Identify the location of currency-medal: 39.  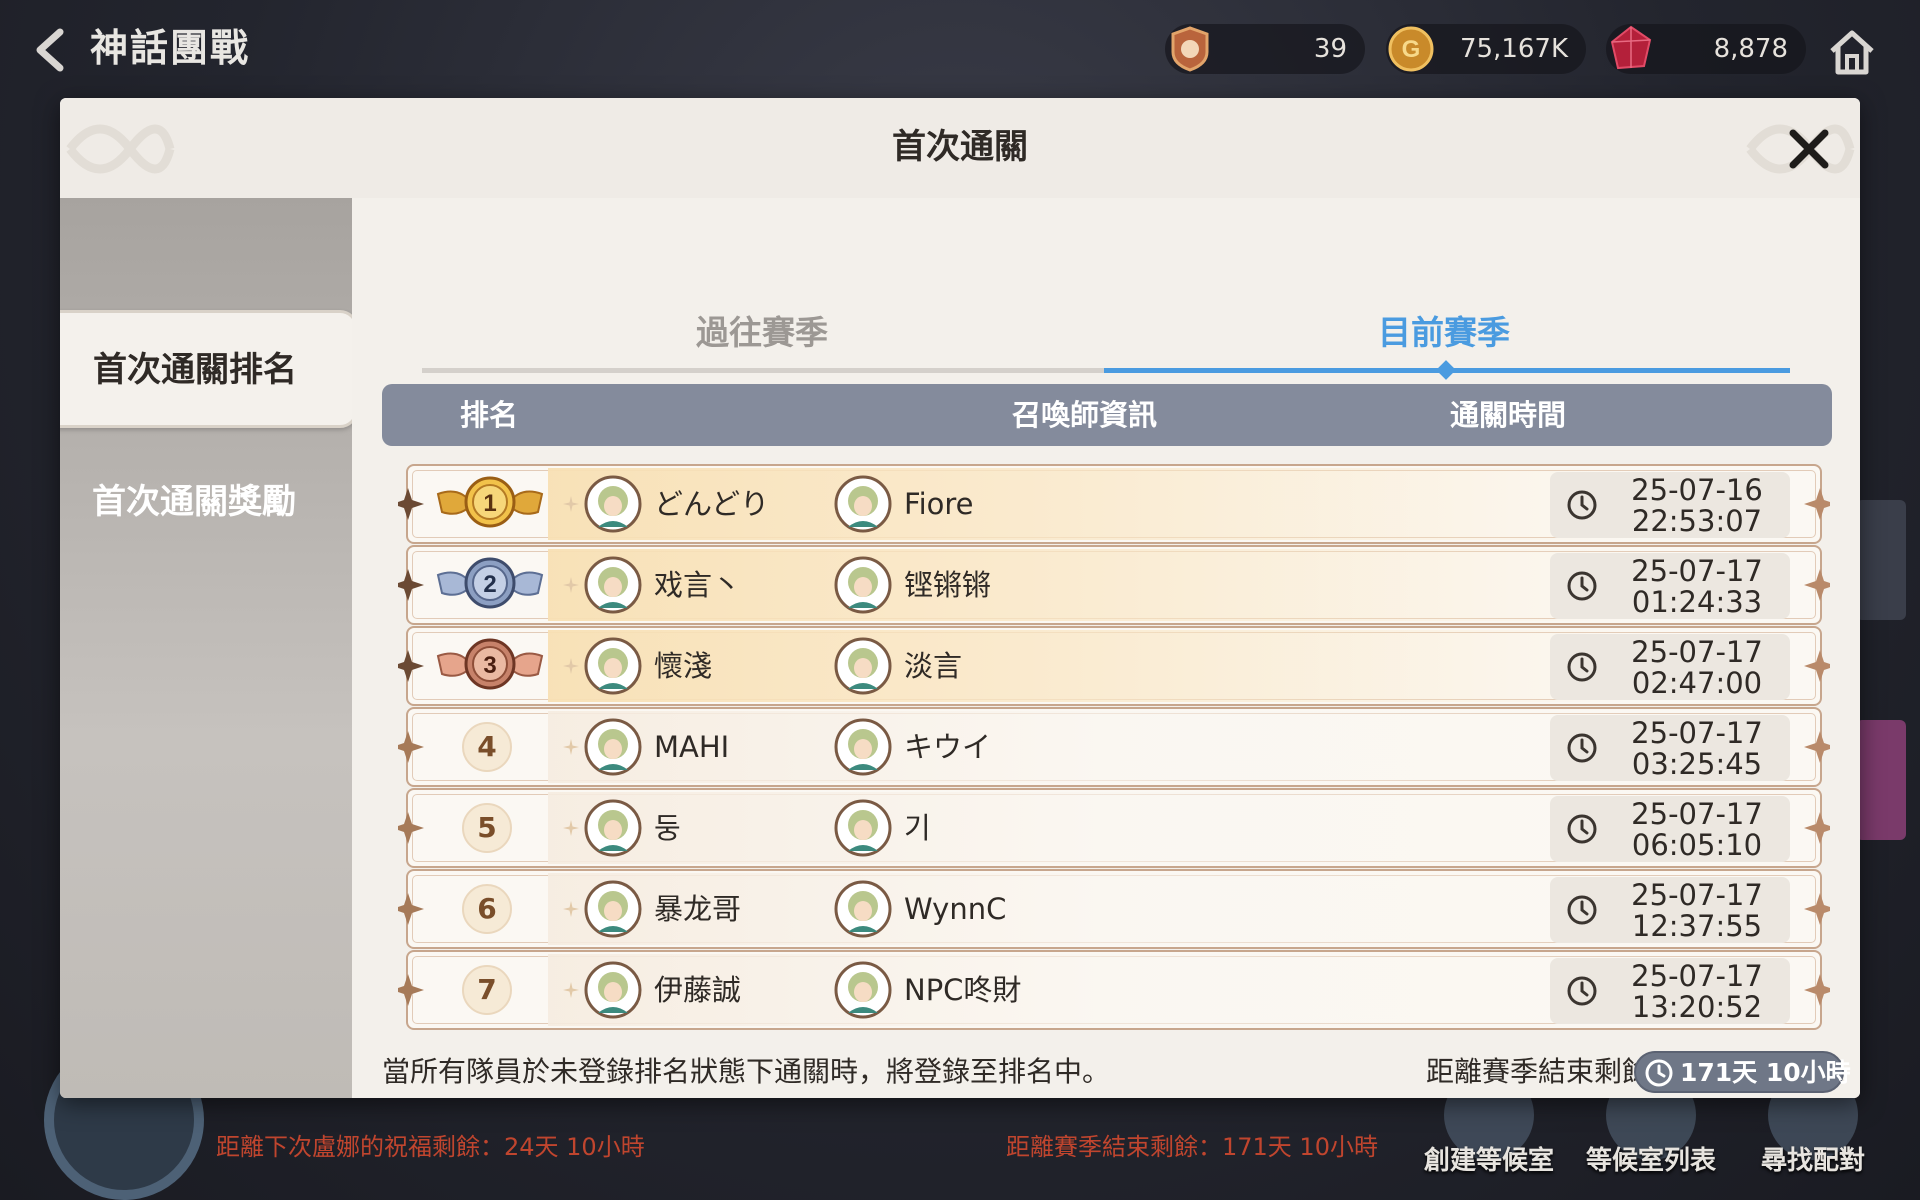
(1265, 49).